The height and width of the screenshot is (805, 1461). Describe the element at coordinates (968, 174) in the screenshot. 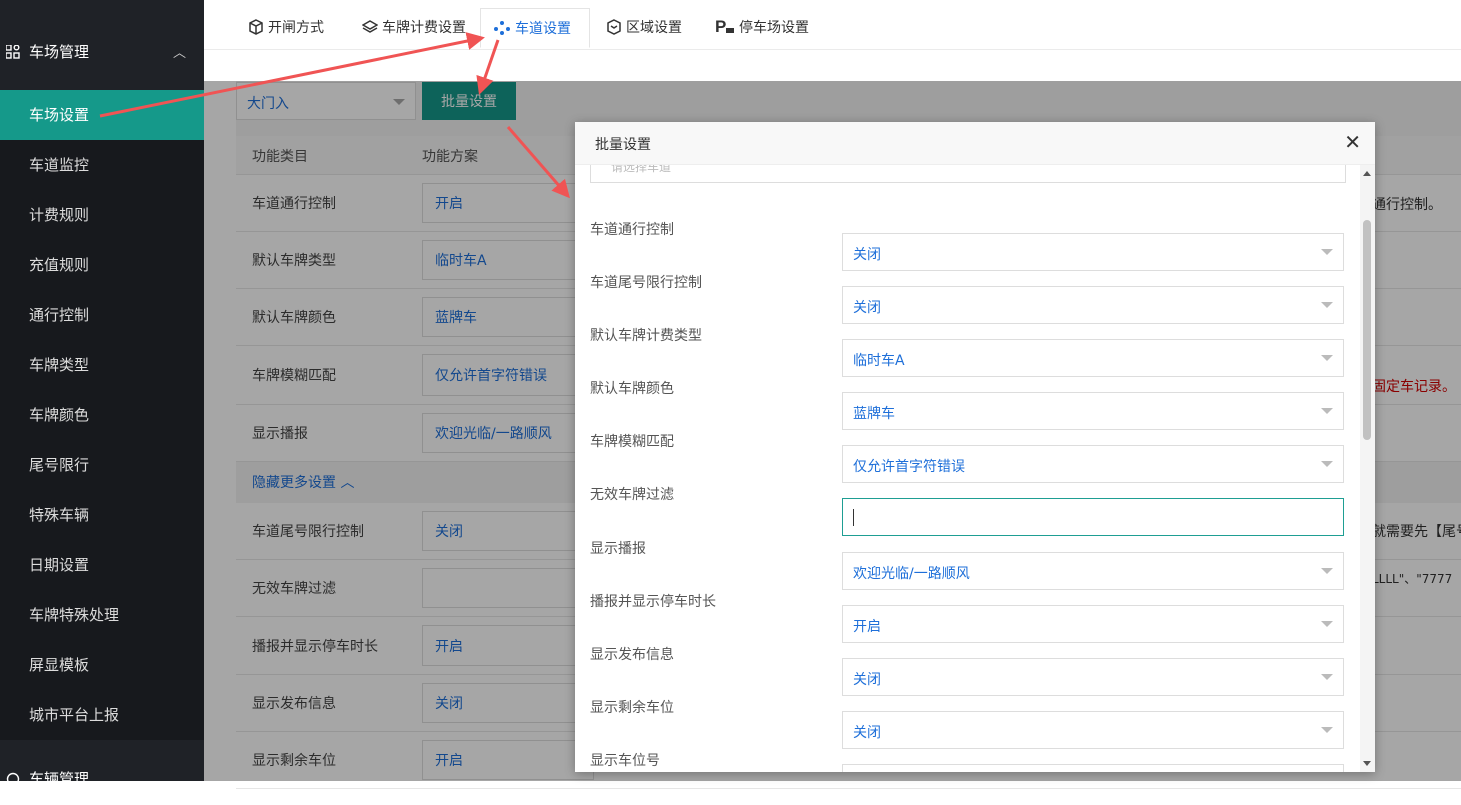

I see `lane-select: 请选择车道` at that location.